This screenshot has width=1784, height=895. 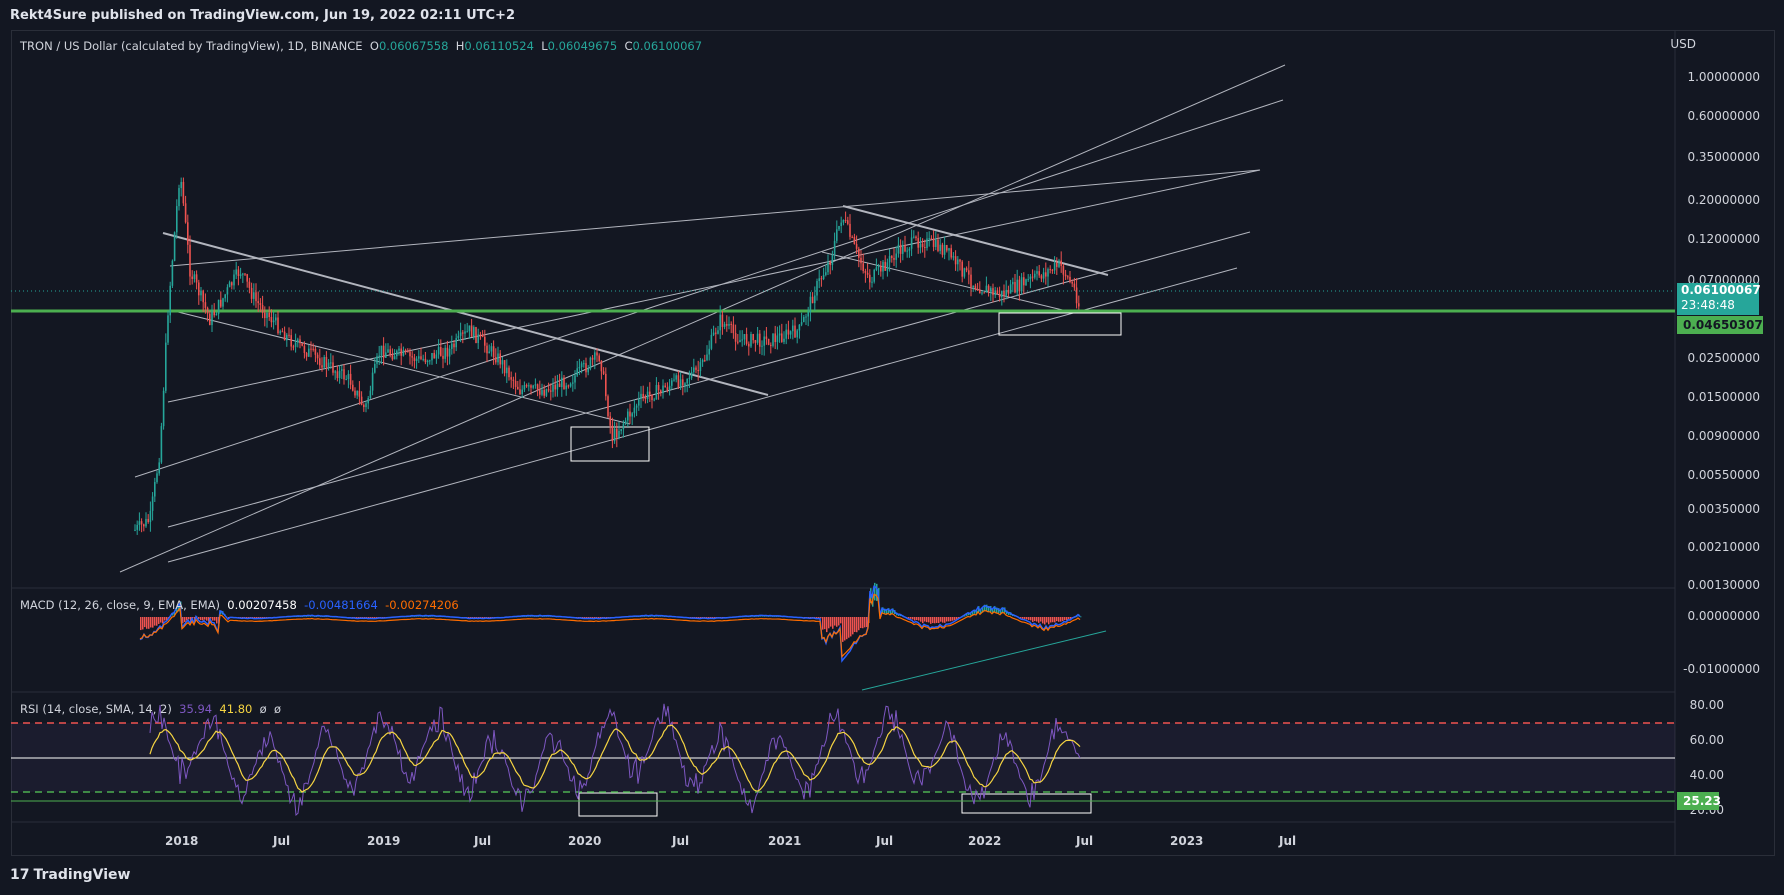 What do you see at coordinates (70, 875) in the screenshot?
I see `footer-brand: 17 TradingView` at bounding box center [70, 875].